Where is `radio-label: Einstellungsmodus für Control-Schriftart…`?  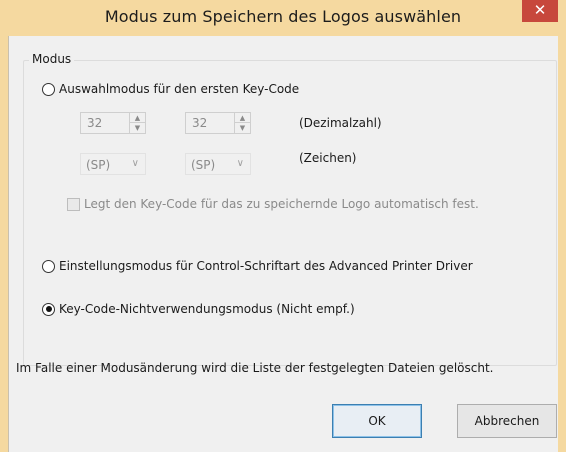
radio-label: Einstellungsmodus für Control-Schriftart… is located at coordinates (266, 266).